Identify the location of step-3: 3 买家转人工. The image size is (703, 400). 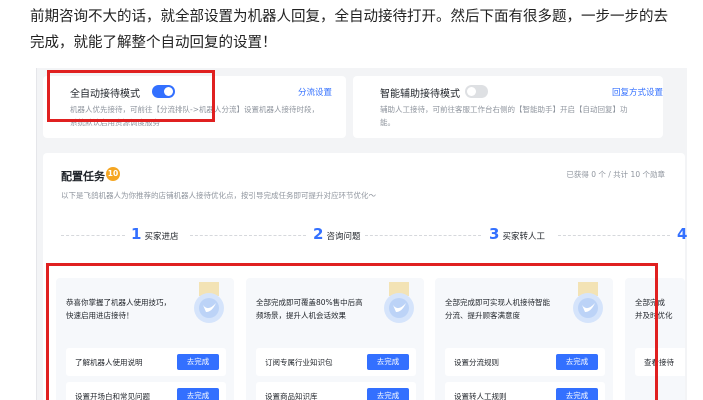
(517, 234).